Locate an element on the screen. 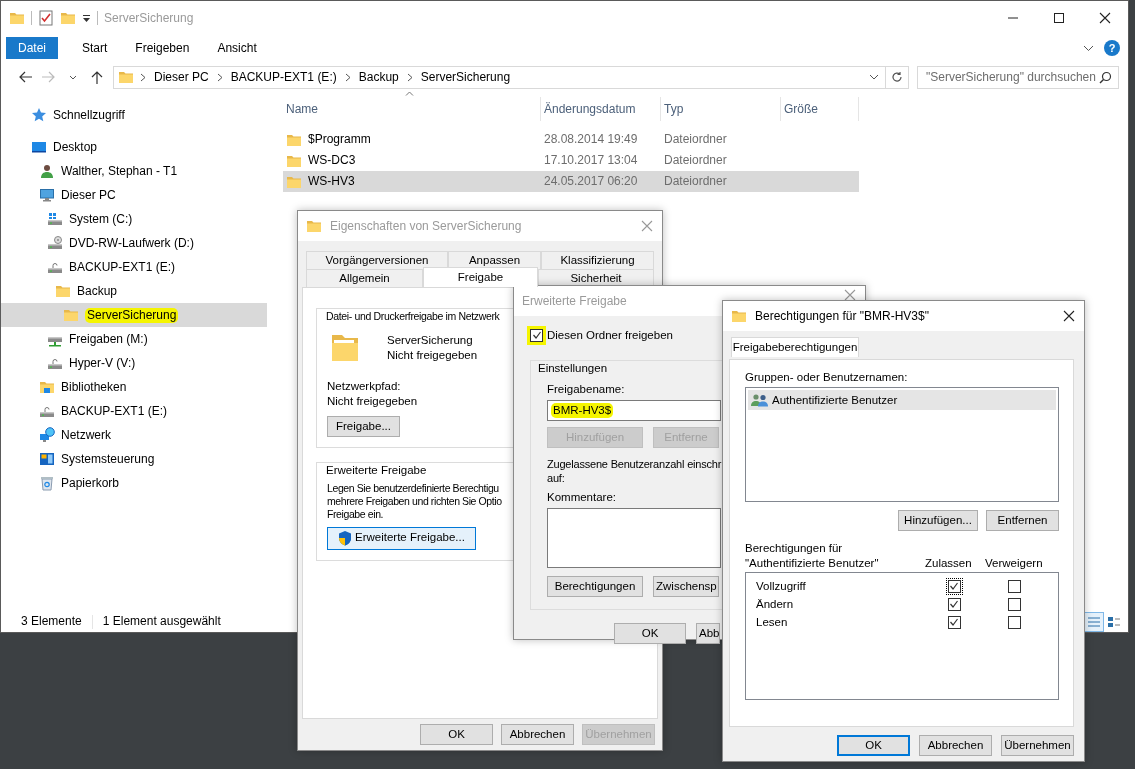  network-path: Nicht freigegeben is located at coordinates (372, 401).